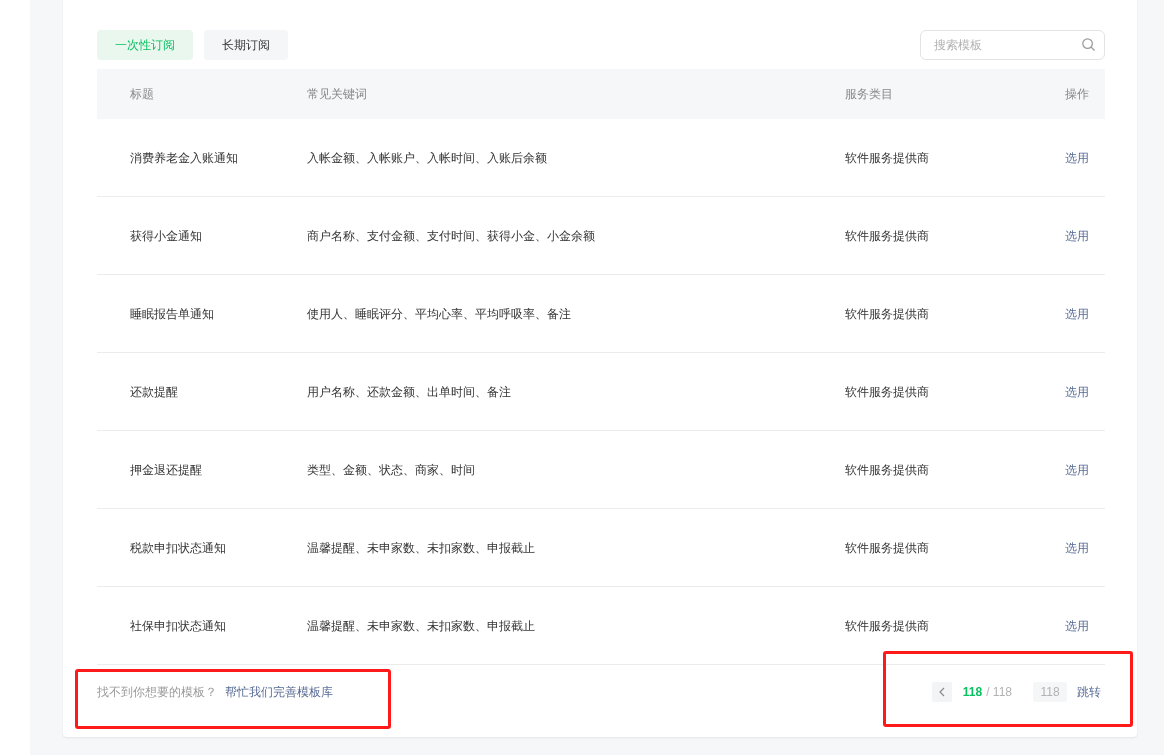 This screenshot has width=1164, height=755. What do you see at coordinates (1077, 94) in the screenshot?
I see `column-header: 操作` at bounding box center [1077, 94].